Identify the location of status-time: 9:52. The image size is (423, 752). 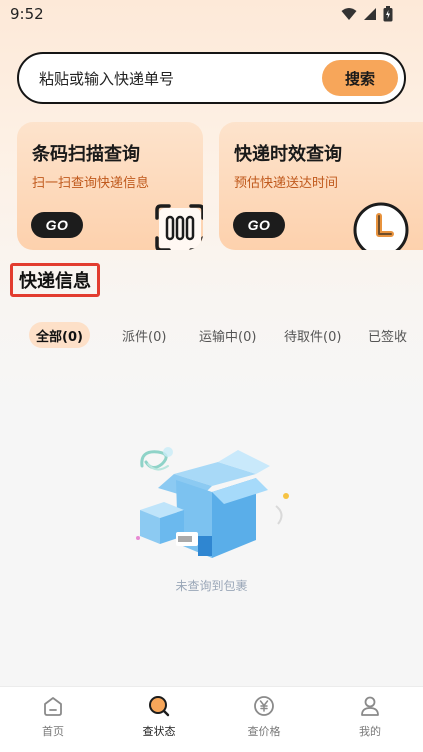
(27, 14).